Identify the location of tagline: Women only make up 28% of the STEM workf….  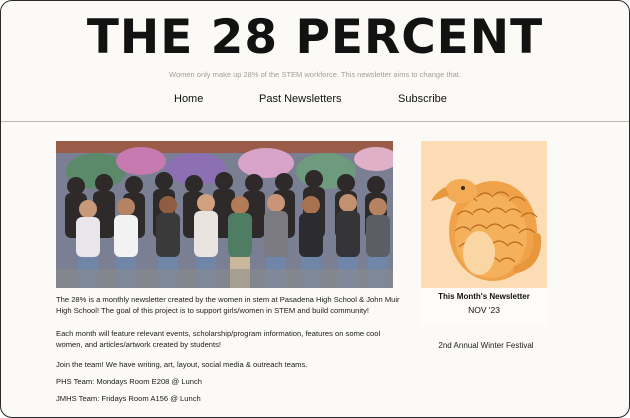
(315, 74).